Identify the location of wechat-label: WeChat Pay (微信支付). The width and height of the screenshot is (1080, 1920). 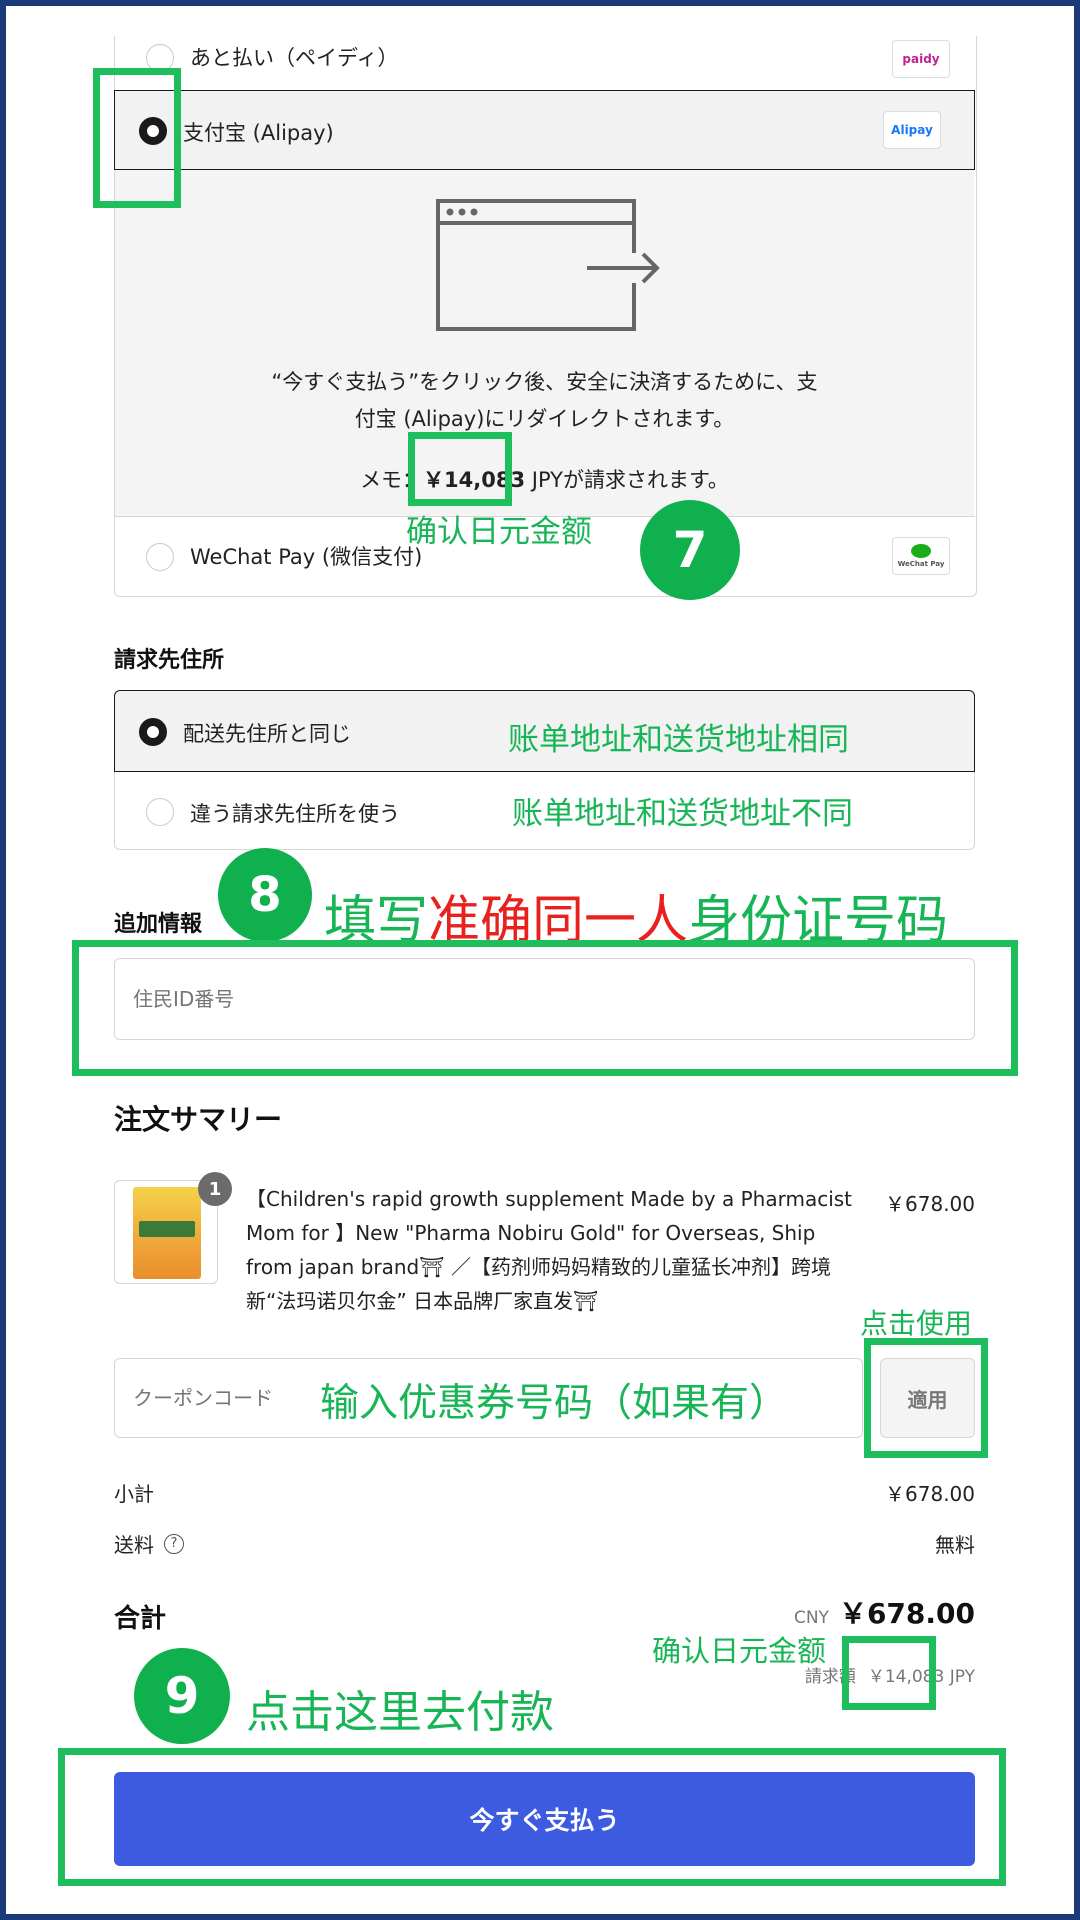
(306, 557).